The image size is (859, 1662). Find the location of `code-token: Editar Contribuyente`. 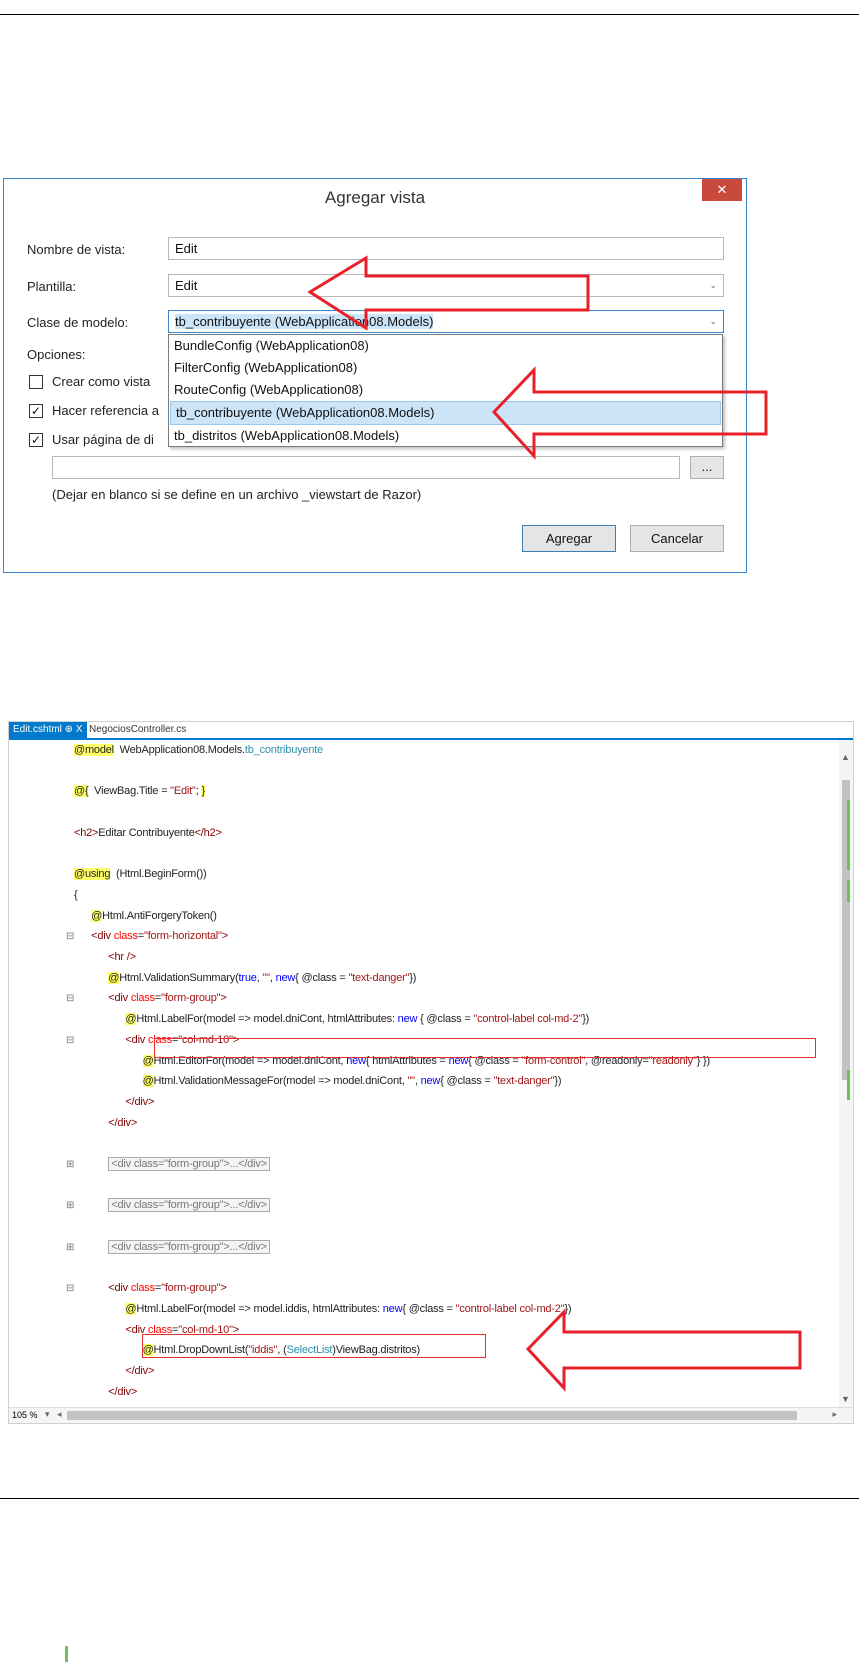

code-token: Editar Contribuyente is located at coordinates (146, 832).